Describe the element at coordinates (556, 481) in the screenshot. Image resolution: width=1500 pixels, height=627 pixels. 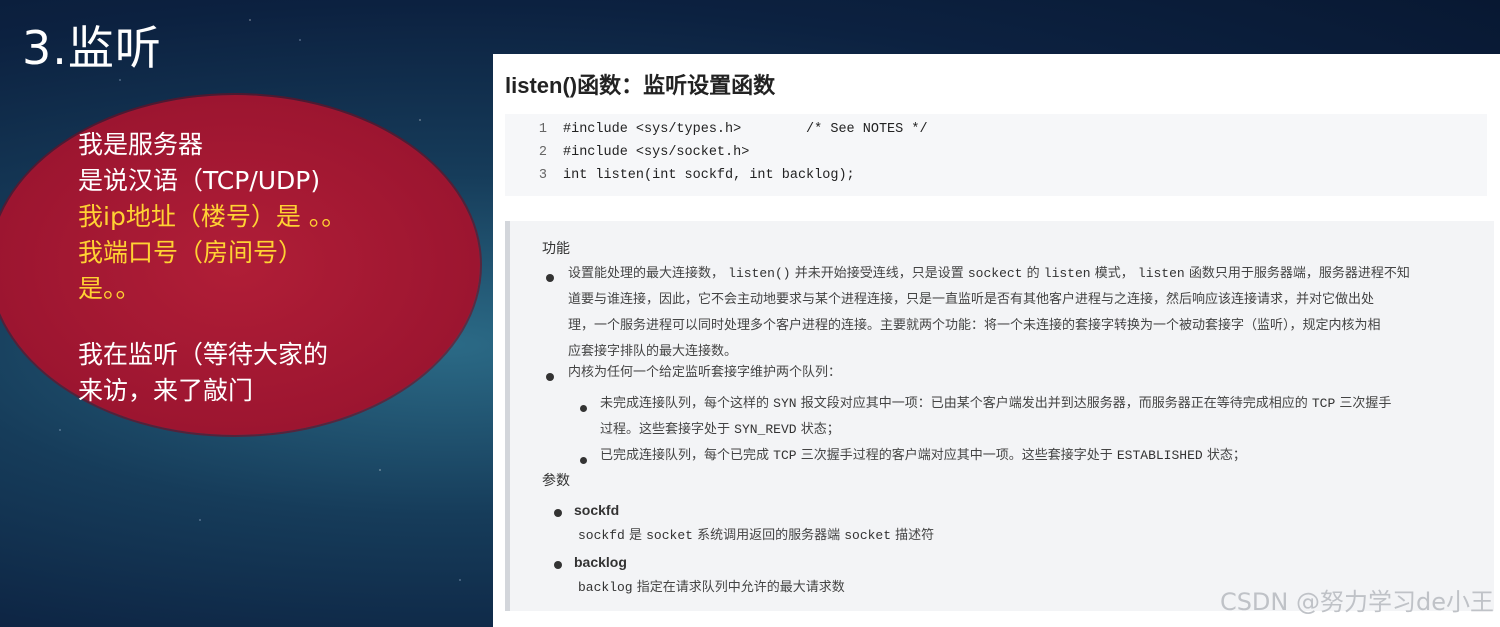
I see `section-label-params: 参数` at that location.